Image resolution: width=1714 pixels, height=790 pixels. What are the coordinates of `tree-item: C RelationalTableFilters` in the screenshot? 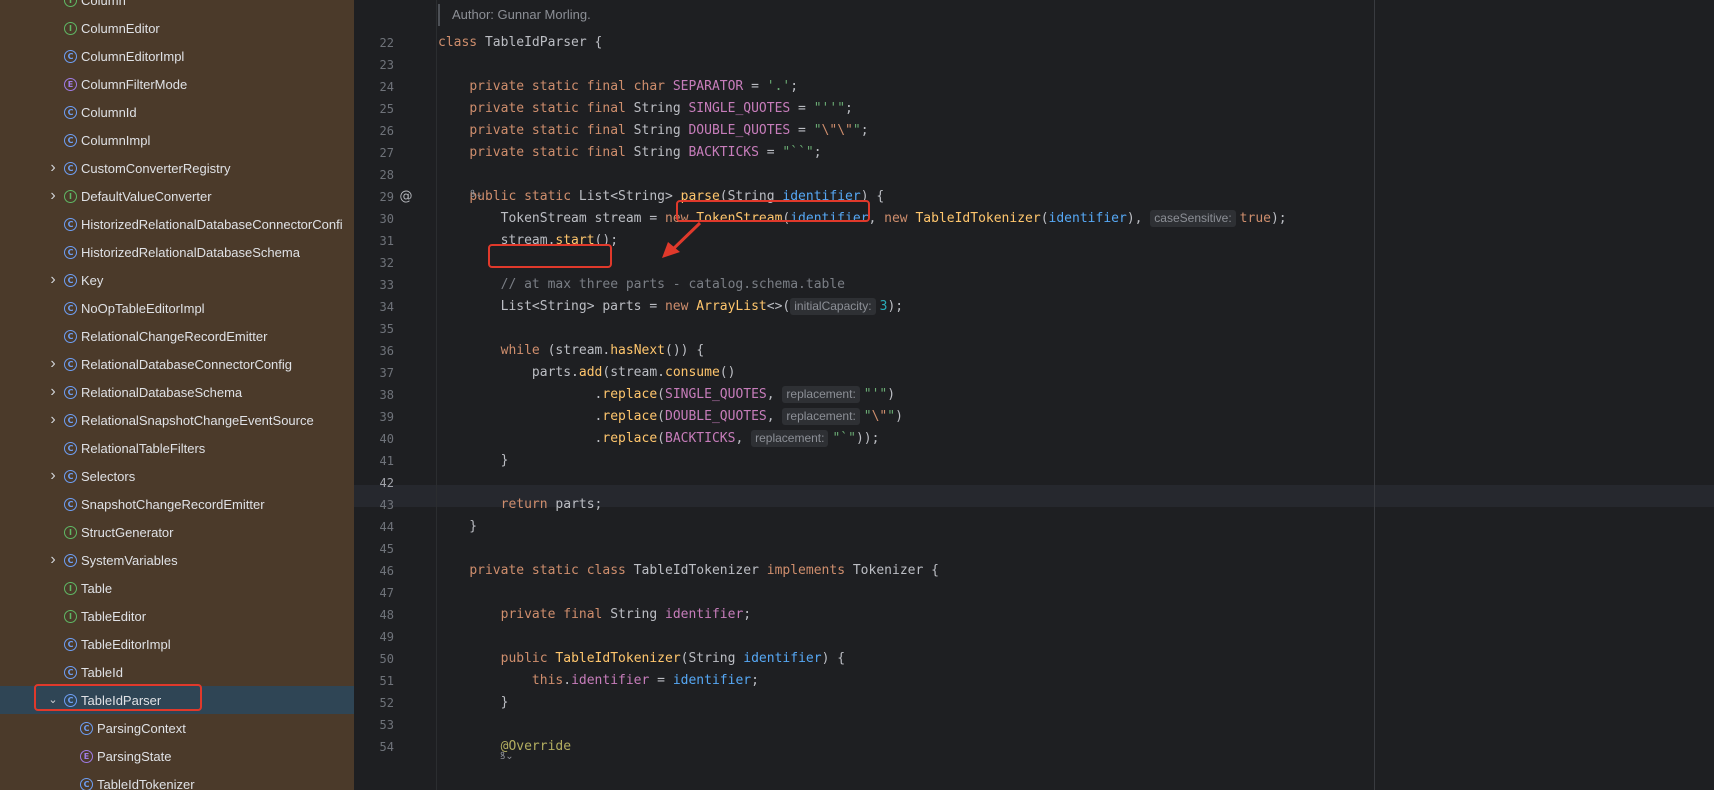 It's located at (177, 448).